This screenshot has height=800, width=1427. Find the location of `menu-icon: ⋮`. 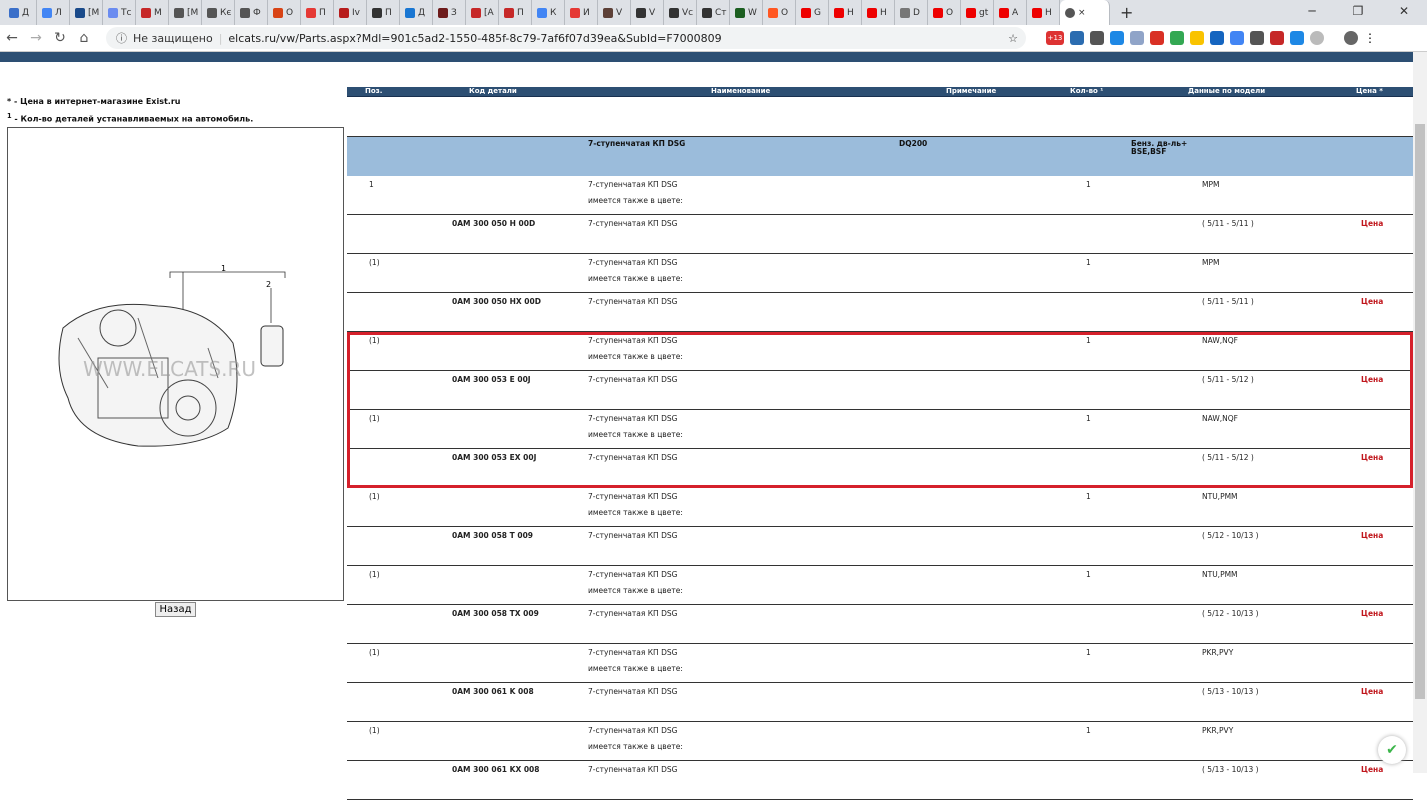

menu-icon: ⋮ is located at coordinates (1371, 38).